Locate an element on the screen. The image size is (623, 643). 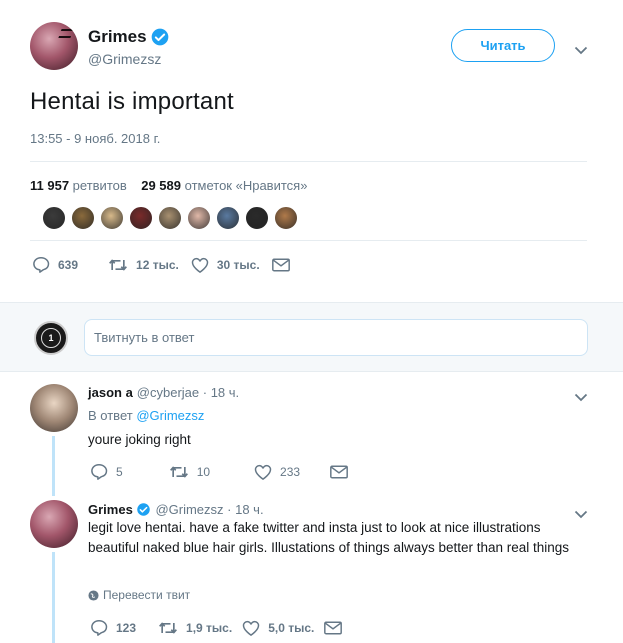
like-button: 233 is located at coordinates (277, 472).